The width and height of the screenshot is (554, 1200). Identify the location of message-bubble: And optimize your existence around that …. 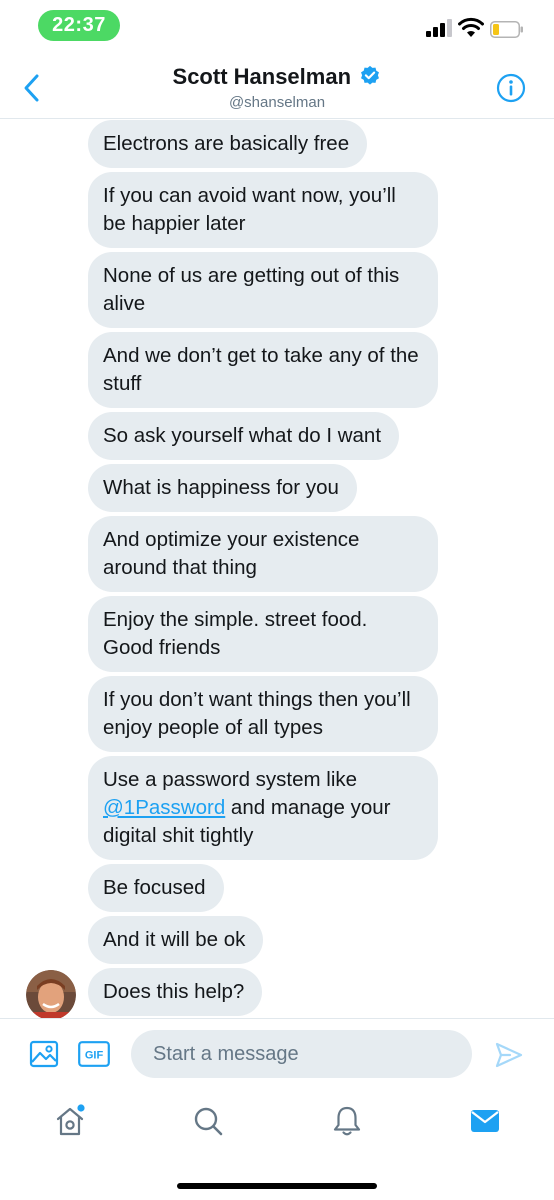
(263, 554).